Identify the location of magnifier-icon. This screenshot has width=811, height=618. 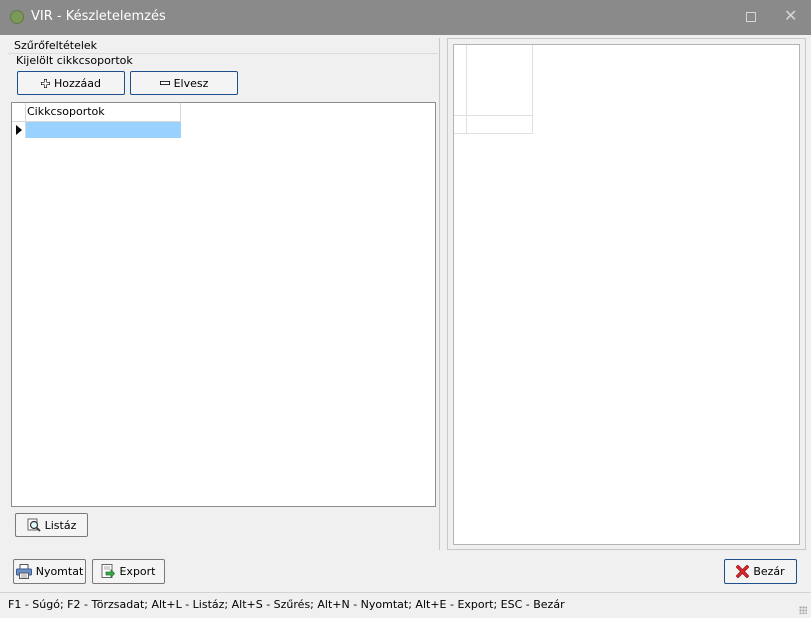
(34, 525).